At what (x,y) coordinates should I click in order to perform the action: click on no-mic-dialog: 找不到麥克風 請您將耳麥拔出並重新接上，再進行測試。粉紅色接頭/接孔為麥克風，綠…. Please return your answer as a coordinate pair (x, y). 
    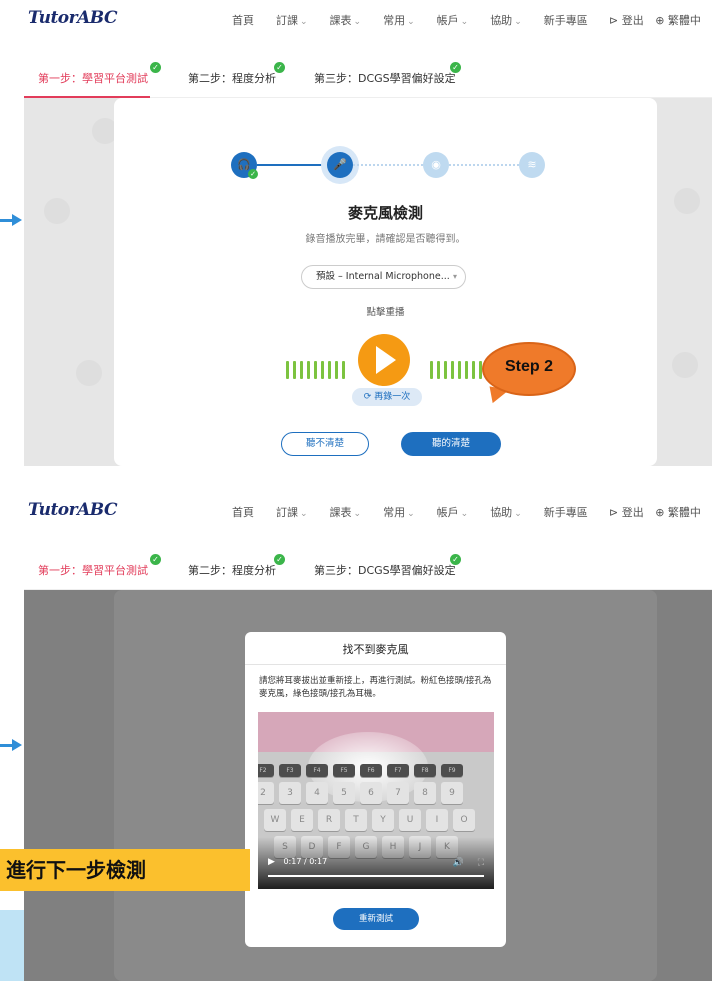
    Looking at the image, I should click on (375, 789).